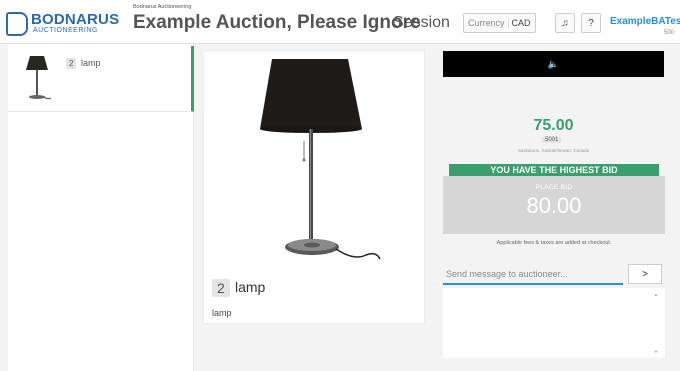 This screenshot has width=680, height=371. Describe the element at coordinates (645, 21) in the screenshot. I see `username-link: ExampleBATest` at that location.